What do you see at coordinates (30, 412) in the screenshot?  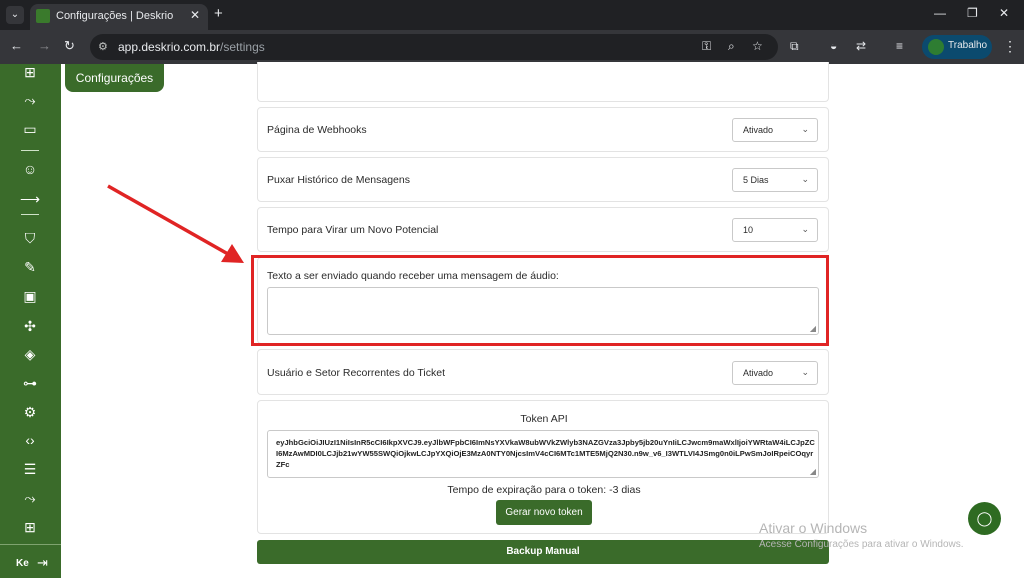 I see `gear-icon: ⚙` at bounding box center [30, 412].